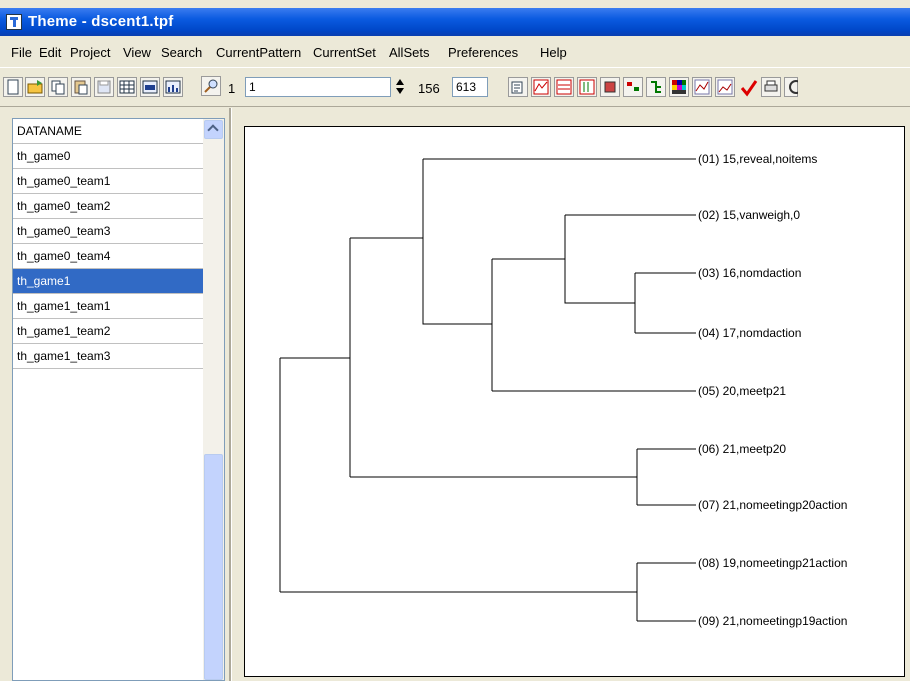  What do you see at coordinates (344, 52) in the screenshot?
I see `menu-current-set: CurrentSet` at bounding box center [344, 52].